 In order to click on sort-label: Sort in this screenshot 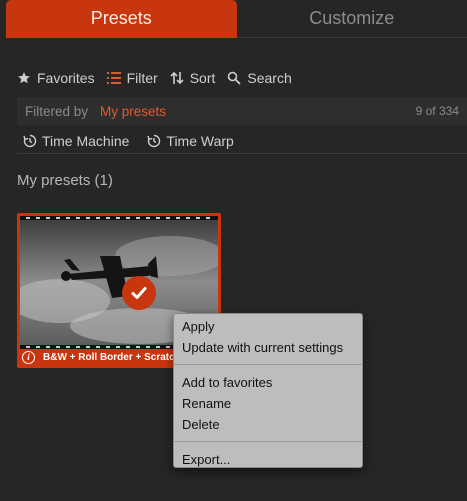, I will do `click(202, 78)`.